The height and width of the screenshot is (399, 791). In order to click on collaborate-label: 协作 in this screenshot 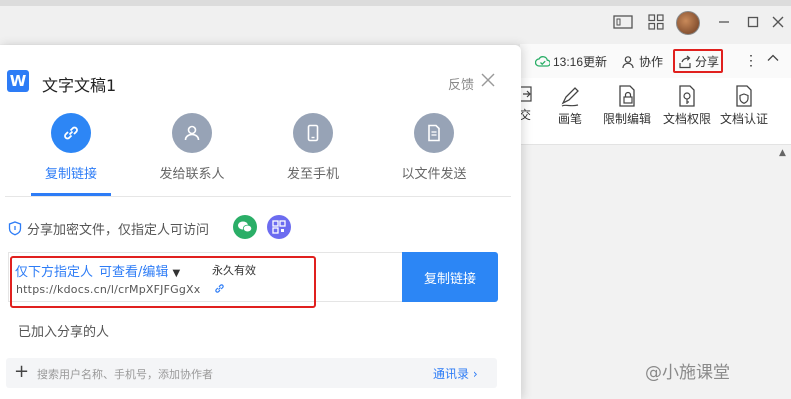, I will do `click(651, 62)`.